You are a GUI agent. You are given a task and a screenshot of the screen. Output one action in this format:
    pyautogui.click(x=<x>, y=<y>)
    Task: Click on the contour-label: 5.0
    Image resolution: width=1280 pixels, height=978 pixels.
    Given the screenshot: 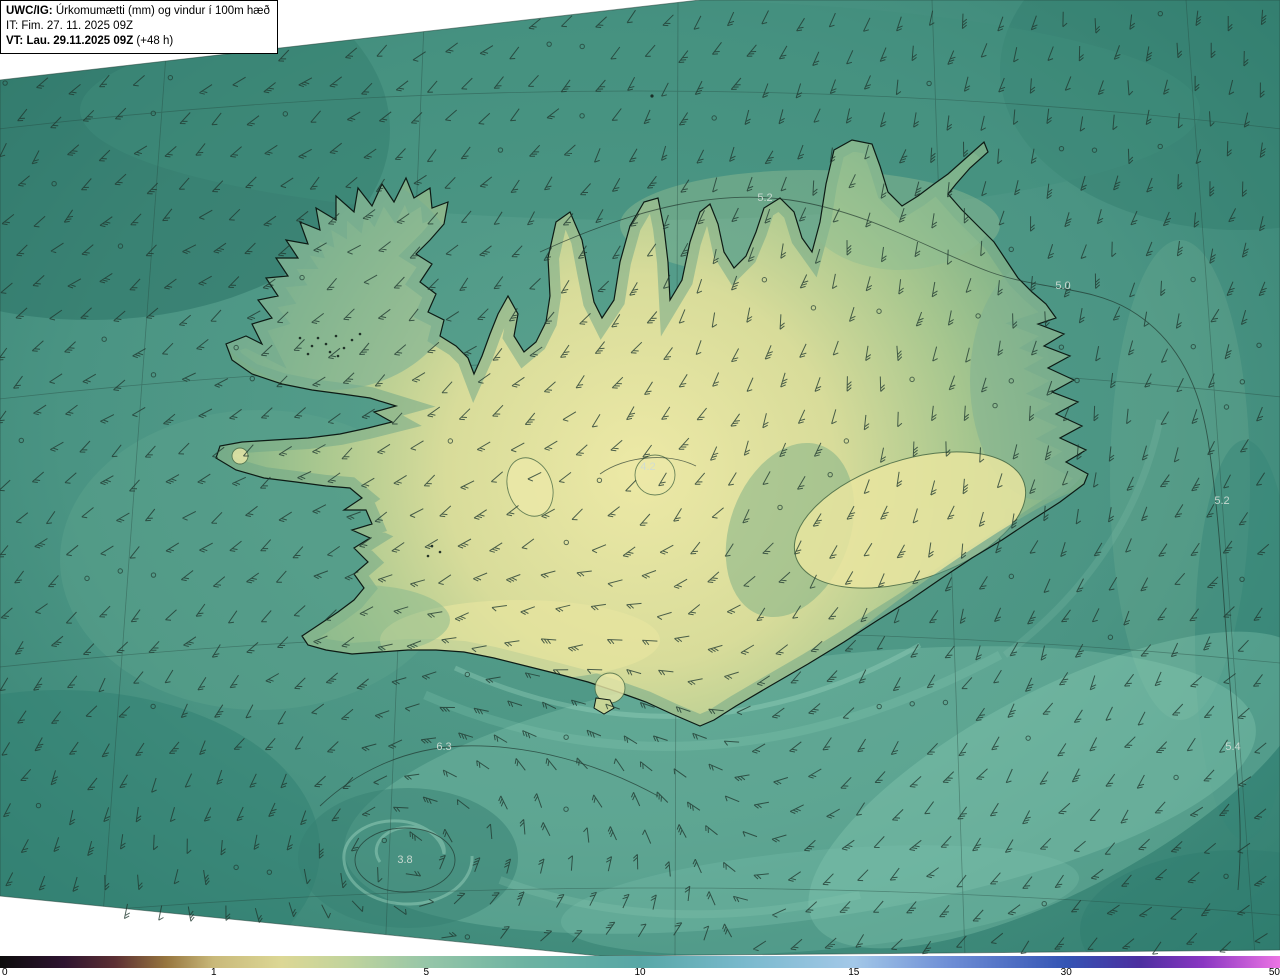 What is the action you would take?
    pyautogui.click(x=1062, y=286)
    